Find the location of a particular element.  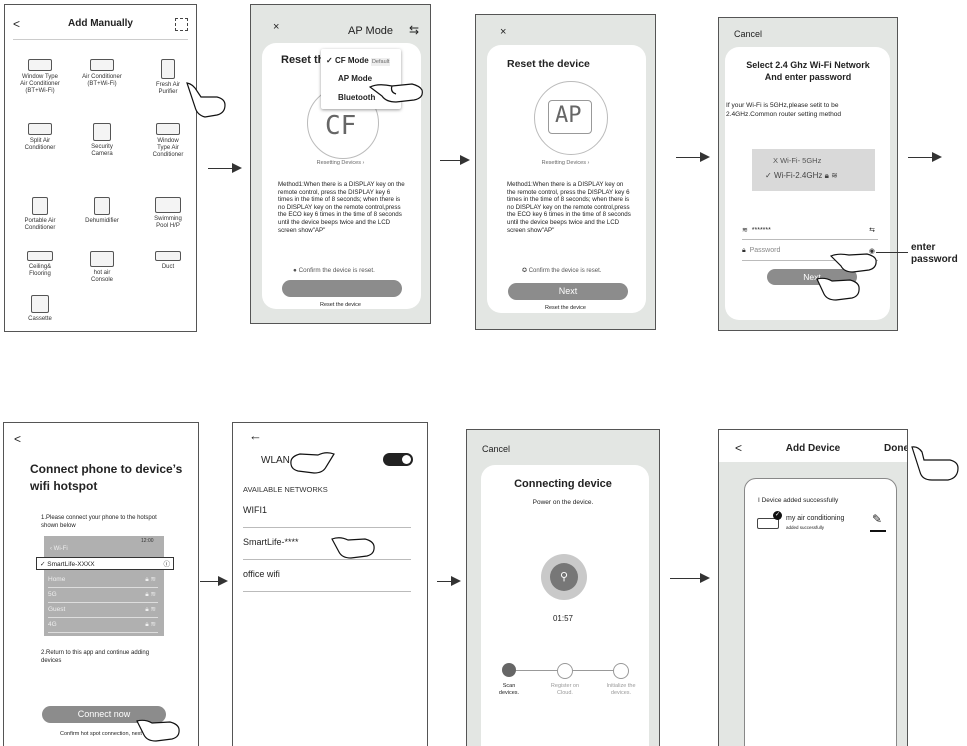

page-title-line1: Connect phone to device’s is located at coordinates (106, 469).